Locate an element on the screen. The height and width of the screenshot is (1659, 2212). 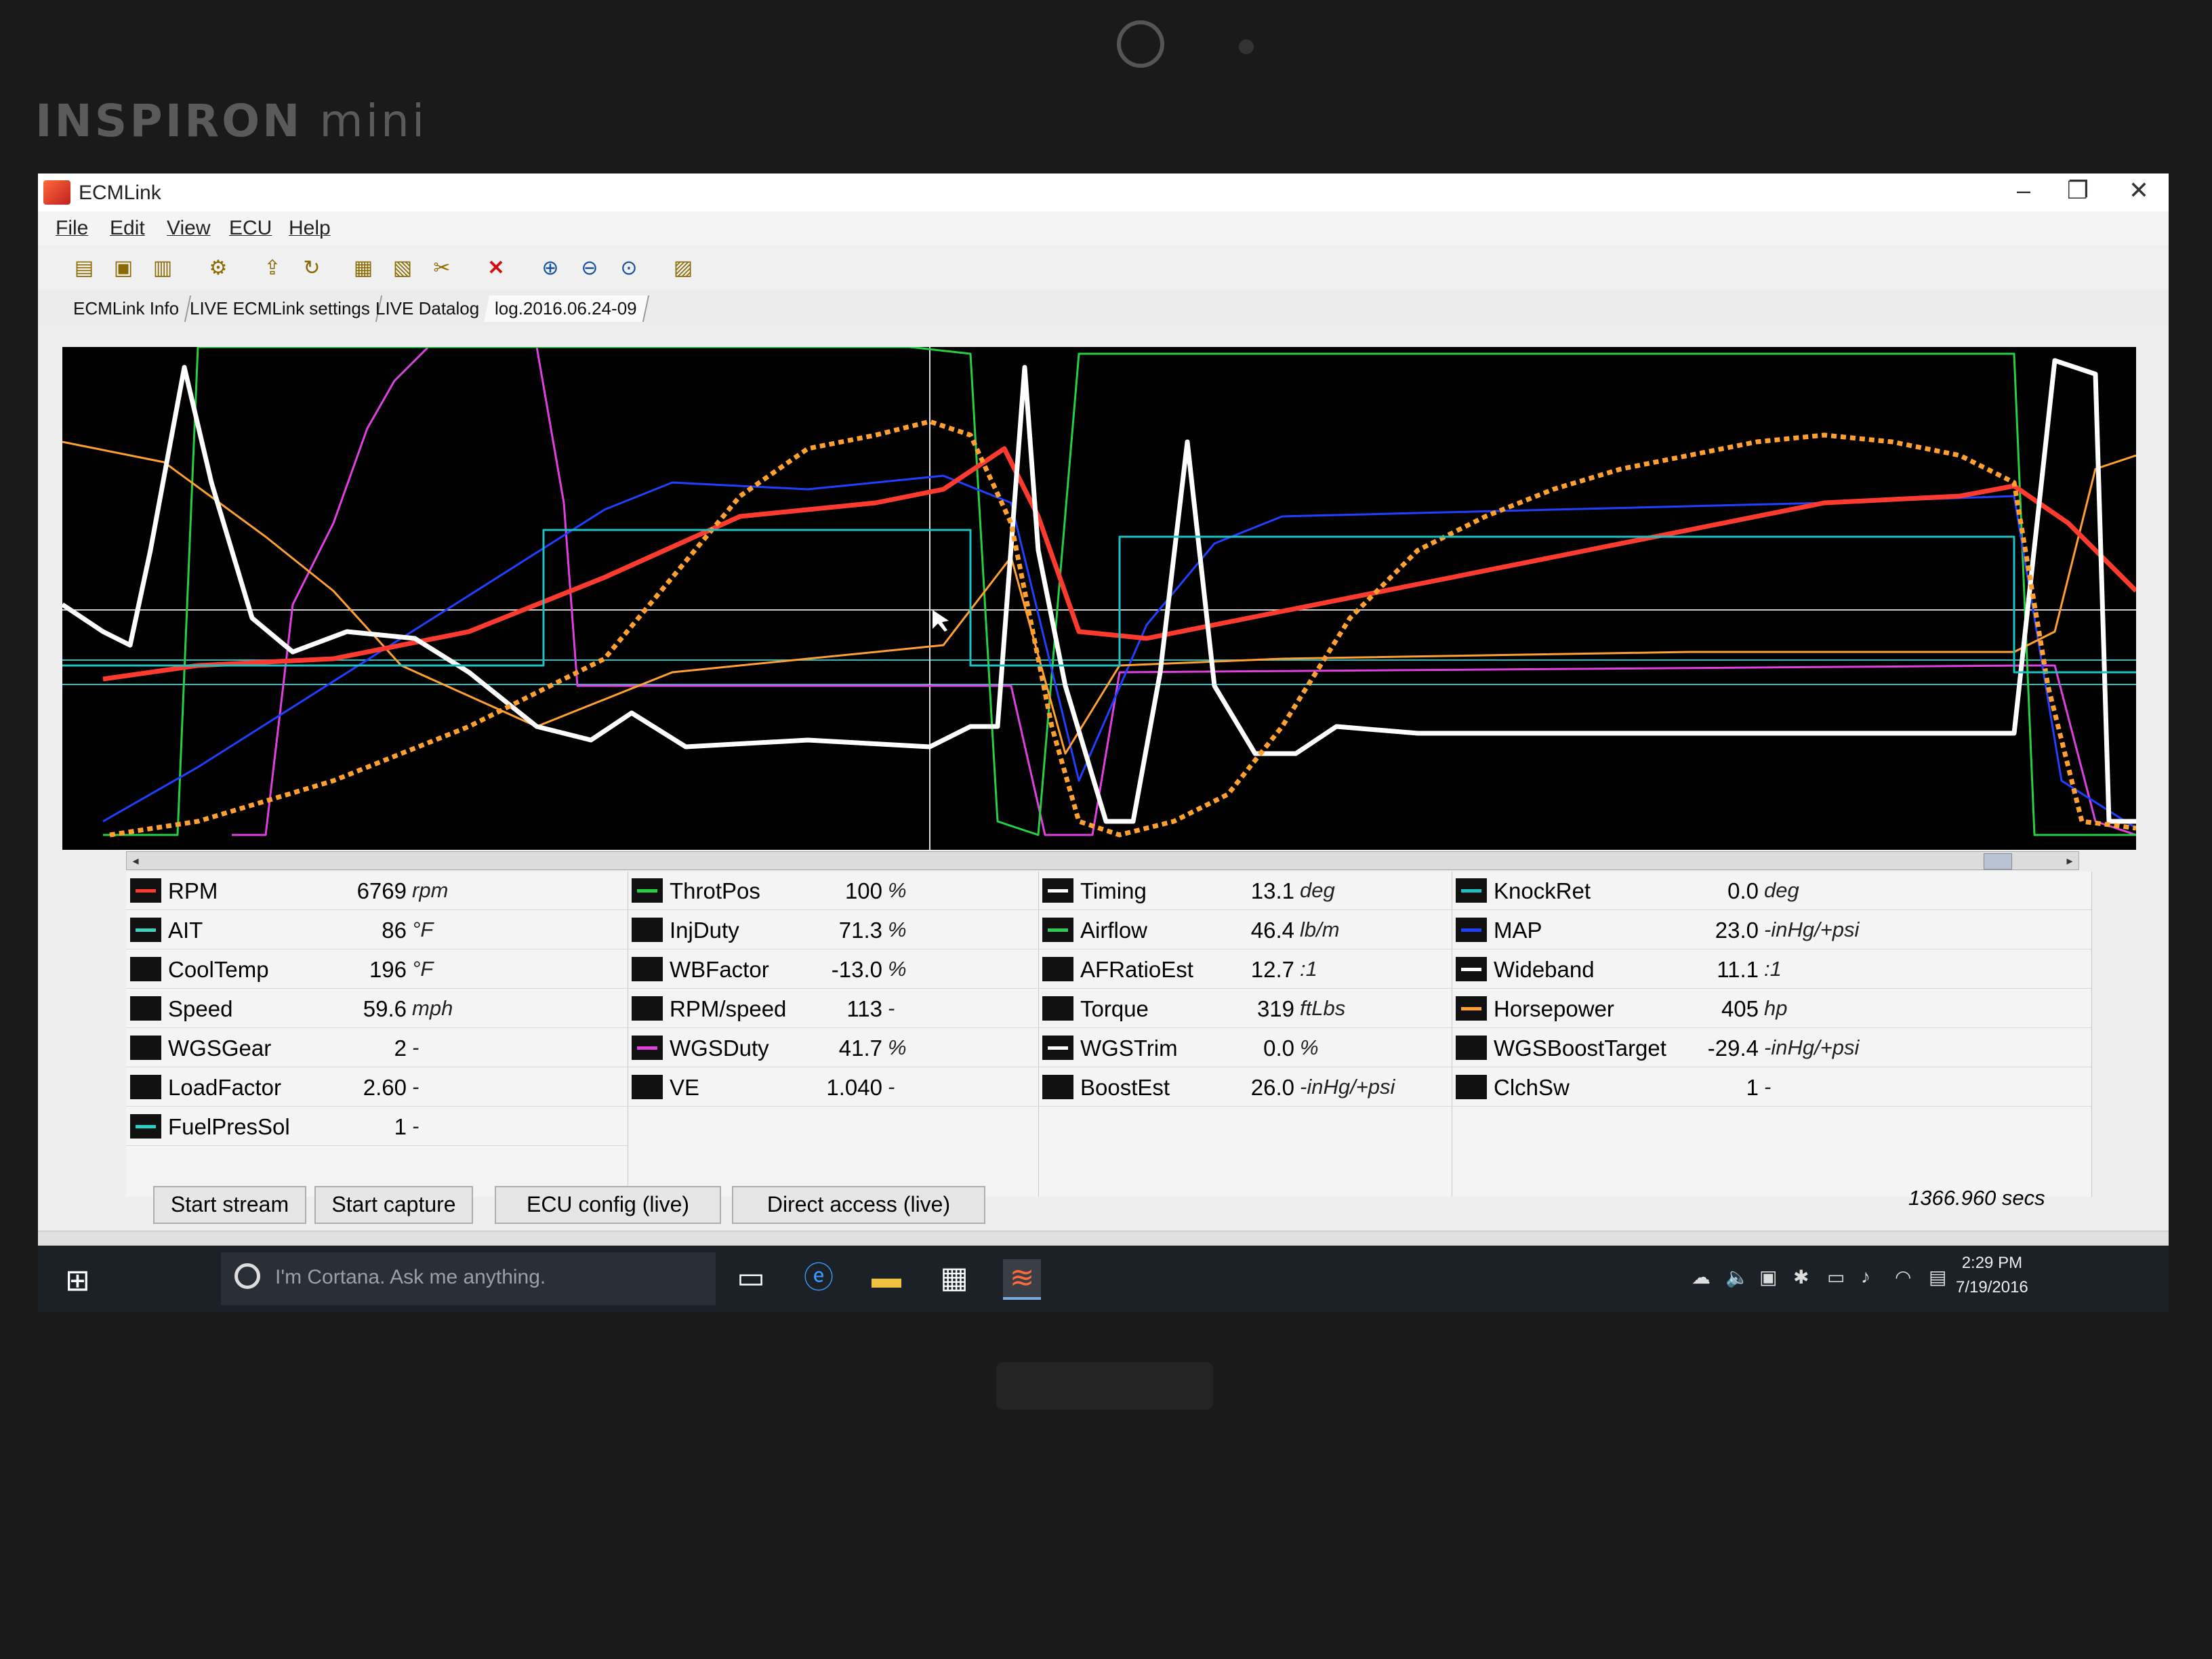
store-icon: ▦ is located at coordinates (954, 1278).